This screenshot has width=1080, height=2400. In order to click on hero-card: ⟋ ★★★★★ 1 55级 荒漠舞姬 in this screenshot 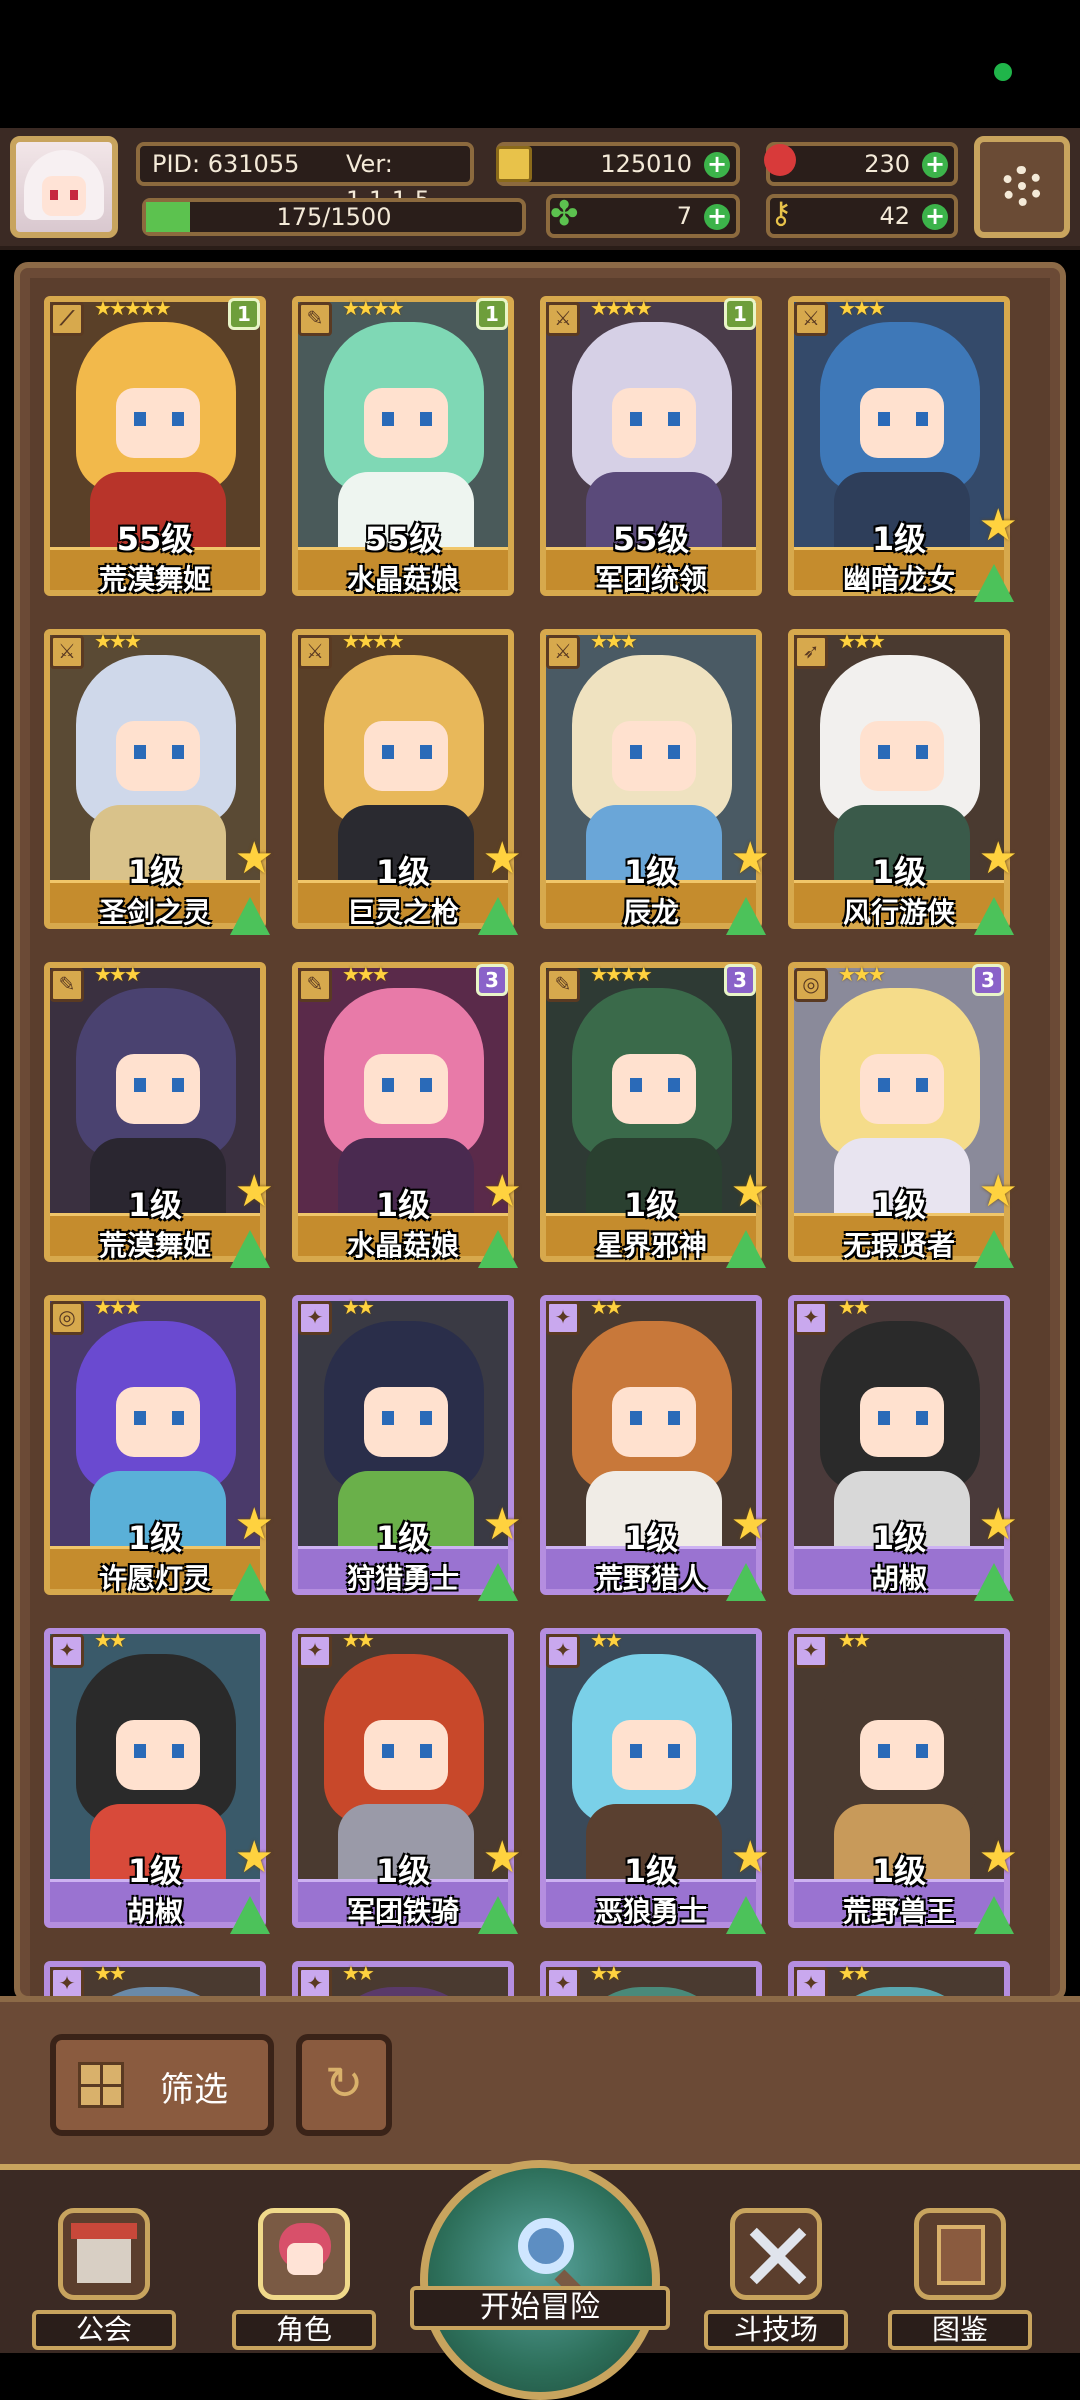, I will do `click(155, 449)`.